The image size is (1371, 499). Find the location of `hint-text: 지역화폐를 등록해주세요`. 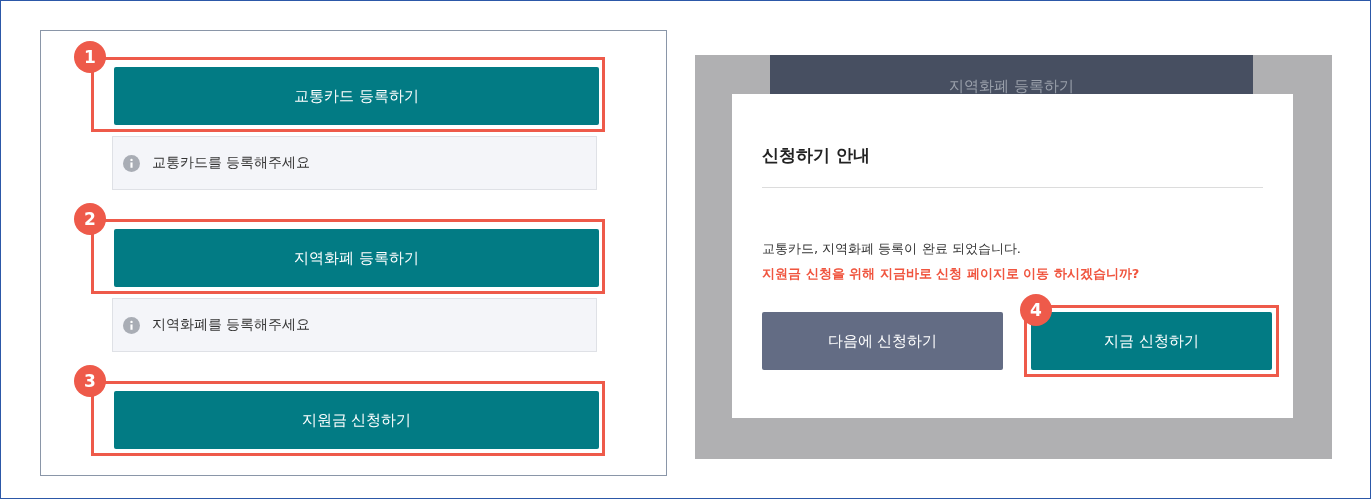

hint-text: 지역화폐를 등록해주세요 is located at coordinates (231, 325).